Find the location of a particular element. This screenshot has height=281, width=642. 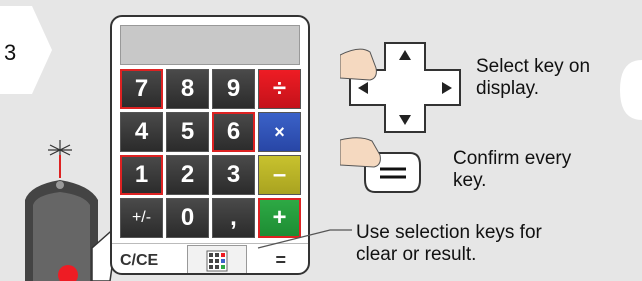

confirm-key-caption: Confirm every key. is located at coordinates (512, 169).